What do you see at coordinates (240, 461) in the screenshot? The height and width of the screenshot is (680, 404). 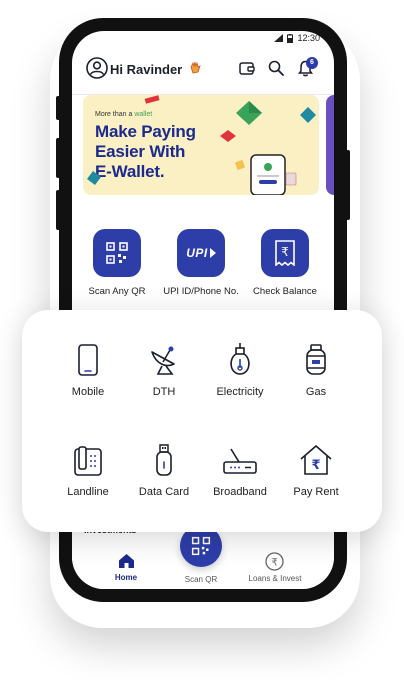 I see `router-icon` at bounding box center [240, 461].